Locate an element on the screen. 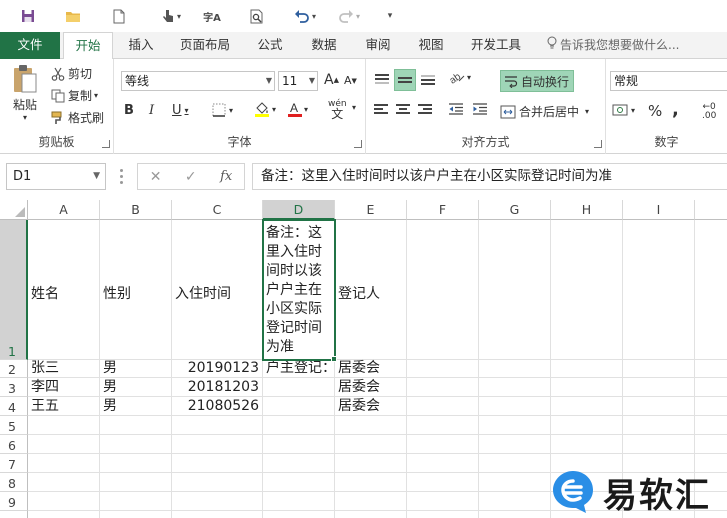 This screenshot has width=727, height=518. confirm-entry-icon: ✓ is located at coordinates (191, 177).